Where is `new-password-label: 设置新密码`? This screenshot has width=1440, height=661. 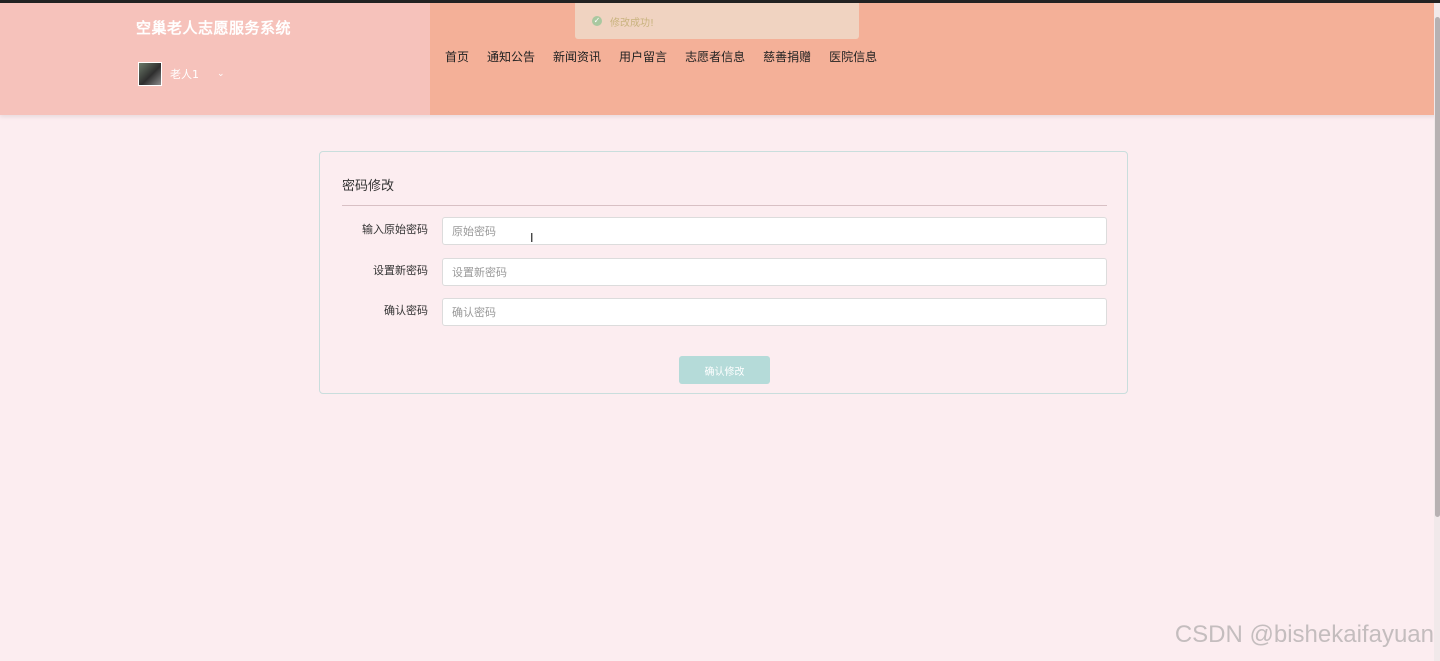
new-password-label: 设置新密码 is located at coordinates (400, 270).